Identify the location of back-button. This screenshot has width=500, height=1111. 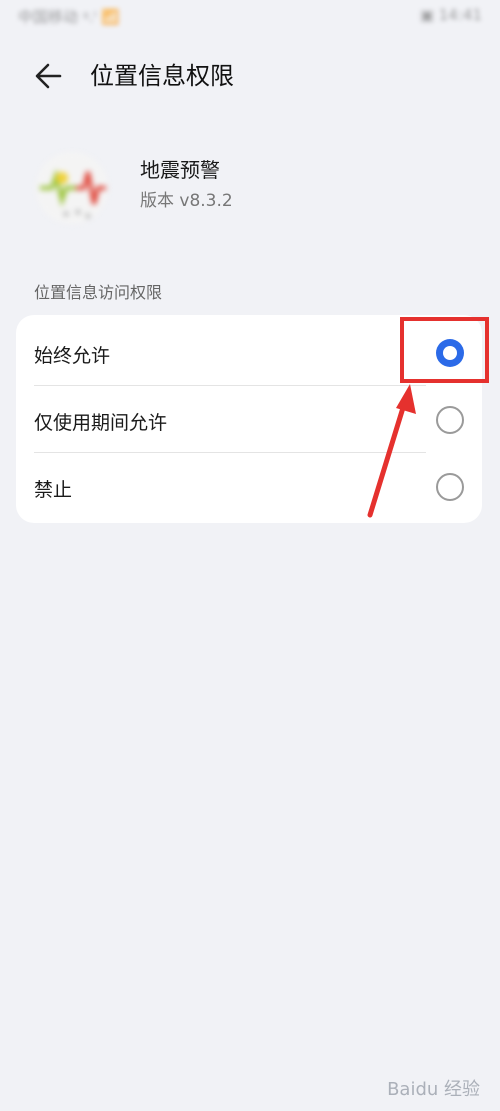
(50, 76).